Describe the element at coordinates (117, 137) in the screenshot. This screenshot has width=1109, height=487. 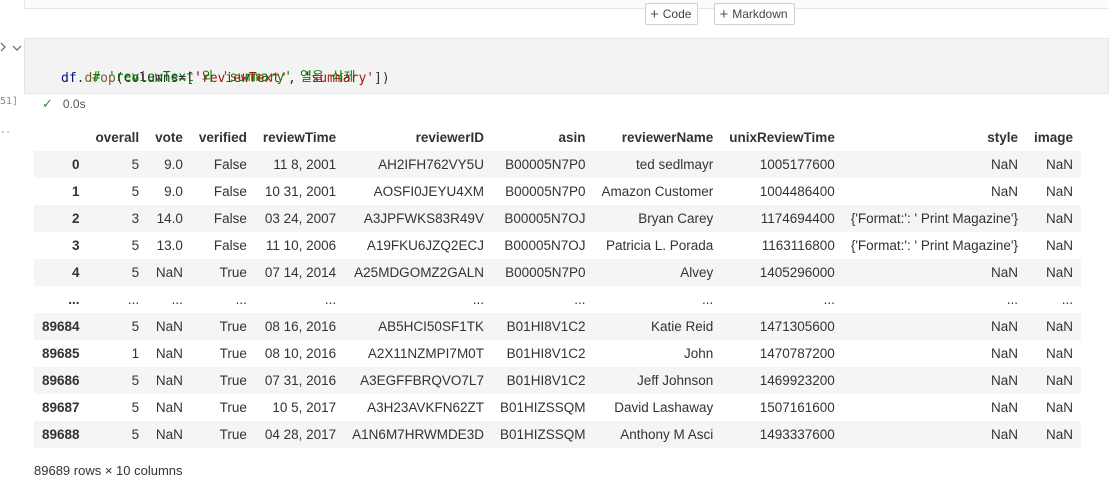
I see `column-header: overall` at that location.